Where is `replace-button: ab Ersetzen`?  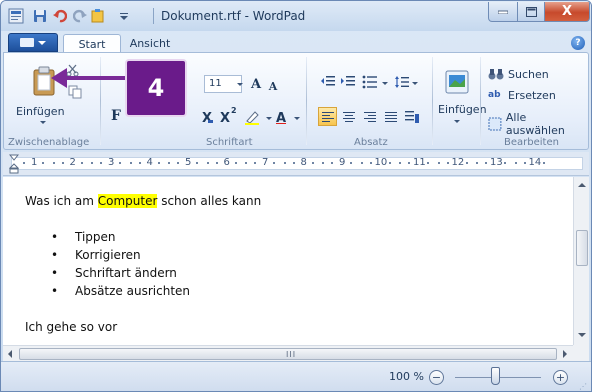 replace-button: ab Ersetzen is located at coordinates (522, 95).